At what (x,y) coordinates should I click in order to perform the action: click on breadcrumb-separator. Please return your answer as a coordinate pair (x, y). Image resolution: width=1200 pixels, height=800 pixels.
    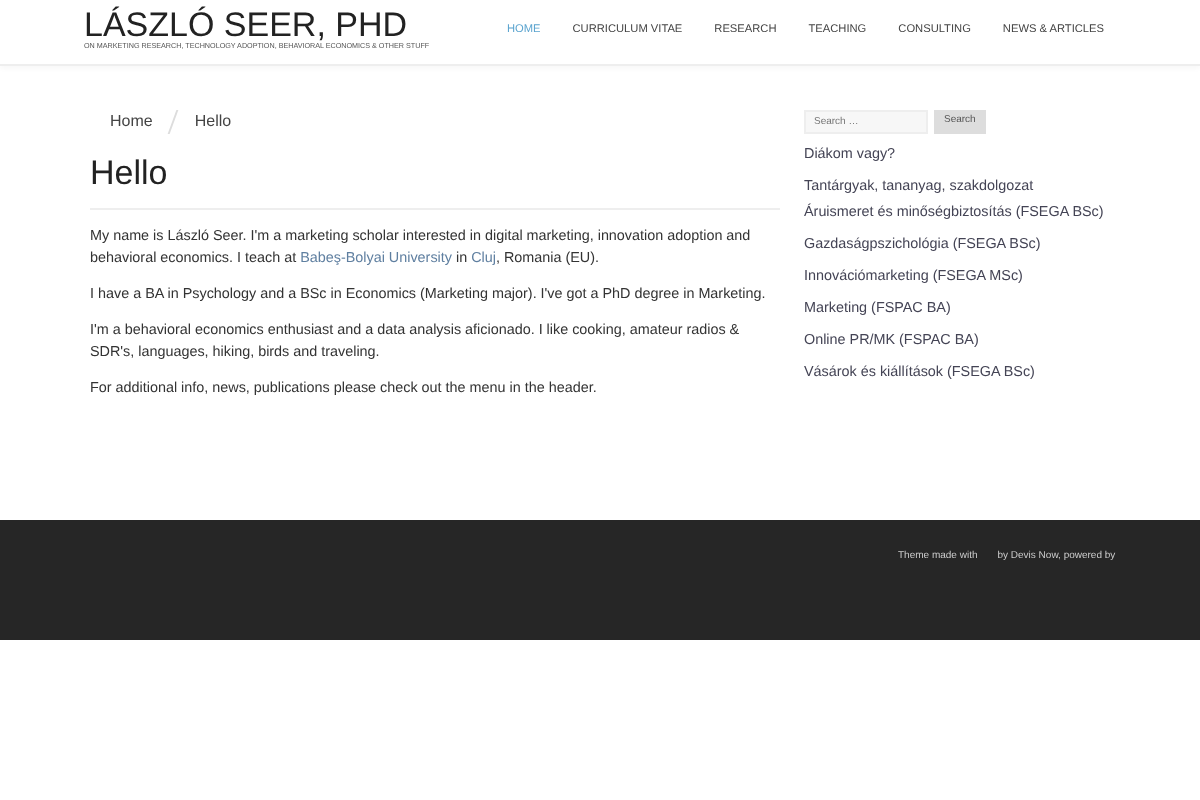
    Looking at the image, I should click on (174, 122).